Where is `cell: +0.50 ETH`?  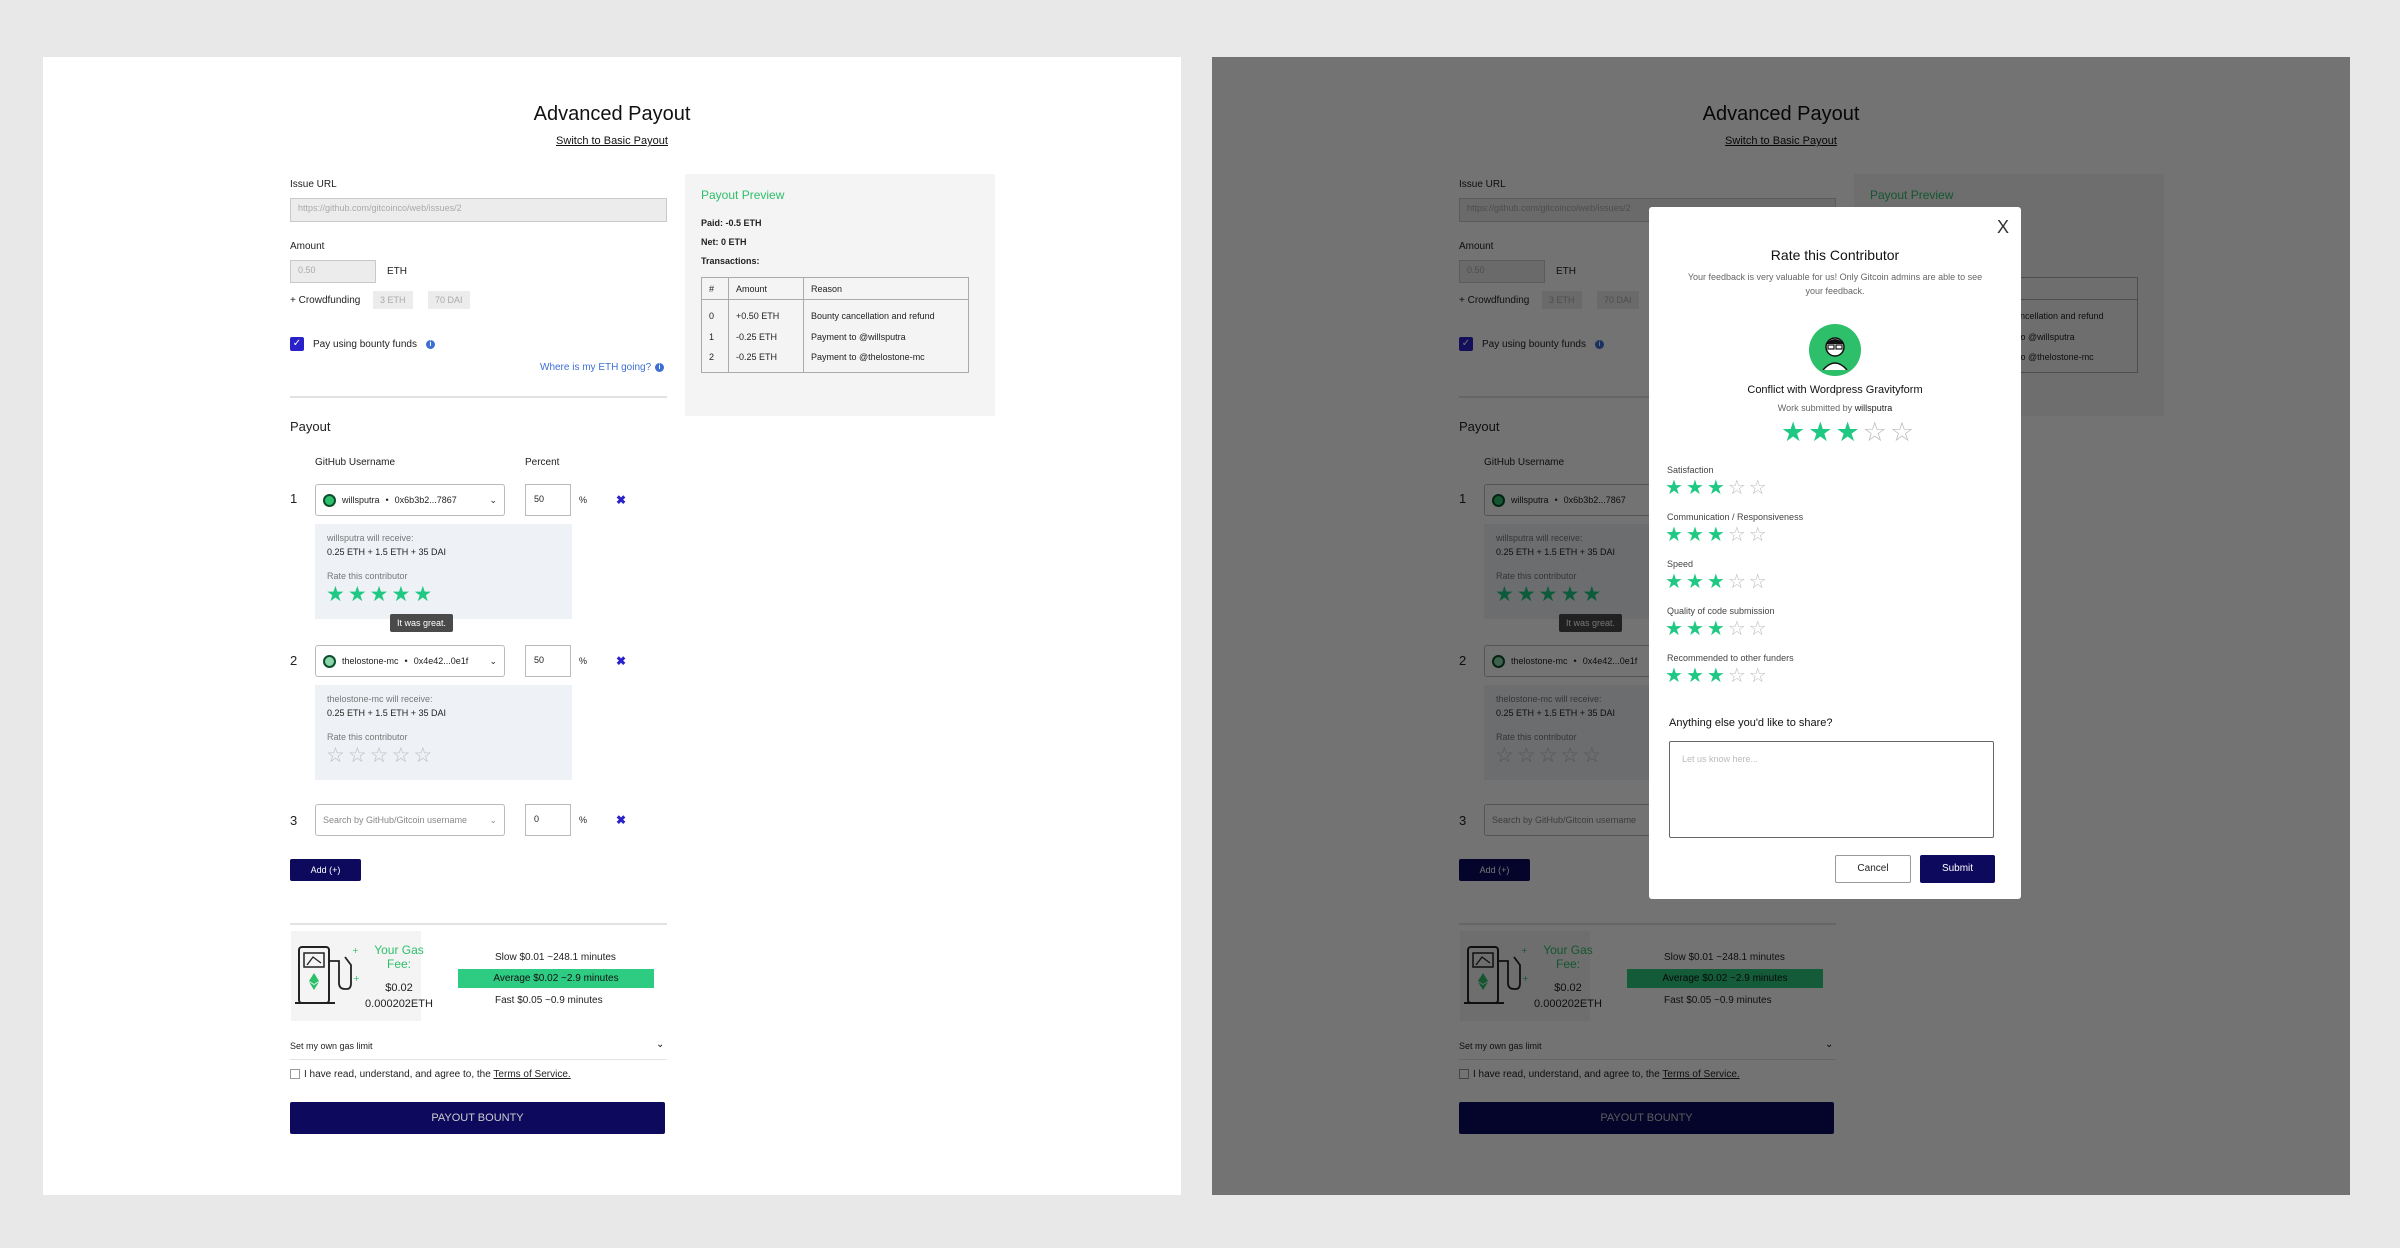 cell: +0.50 ETH is located at coordinates (766, 313).